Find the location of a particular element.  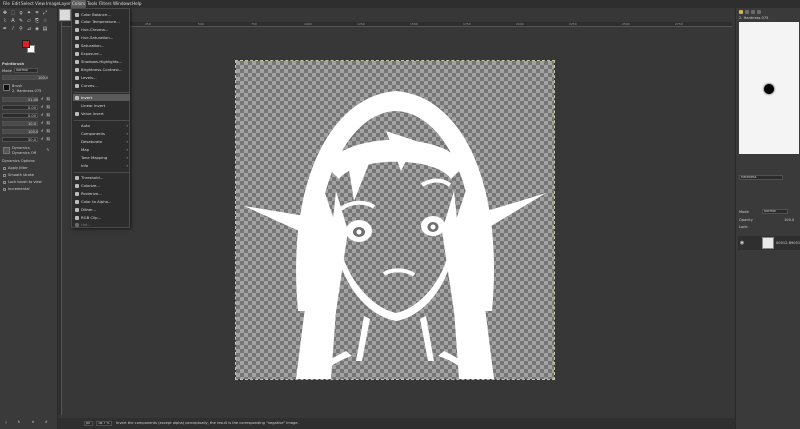

text-icon: A is located at coordinates (13, 21).